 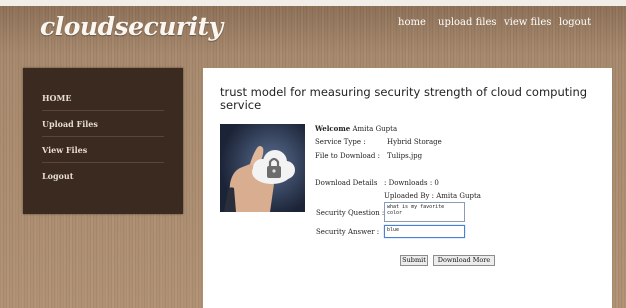 What do you see at coordinates (347, 156) in the screenshot?
I see `file-label: File to Download :` at bounding box center [347, 156].